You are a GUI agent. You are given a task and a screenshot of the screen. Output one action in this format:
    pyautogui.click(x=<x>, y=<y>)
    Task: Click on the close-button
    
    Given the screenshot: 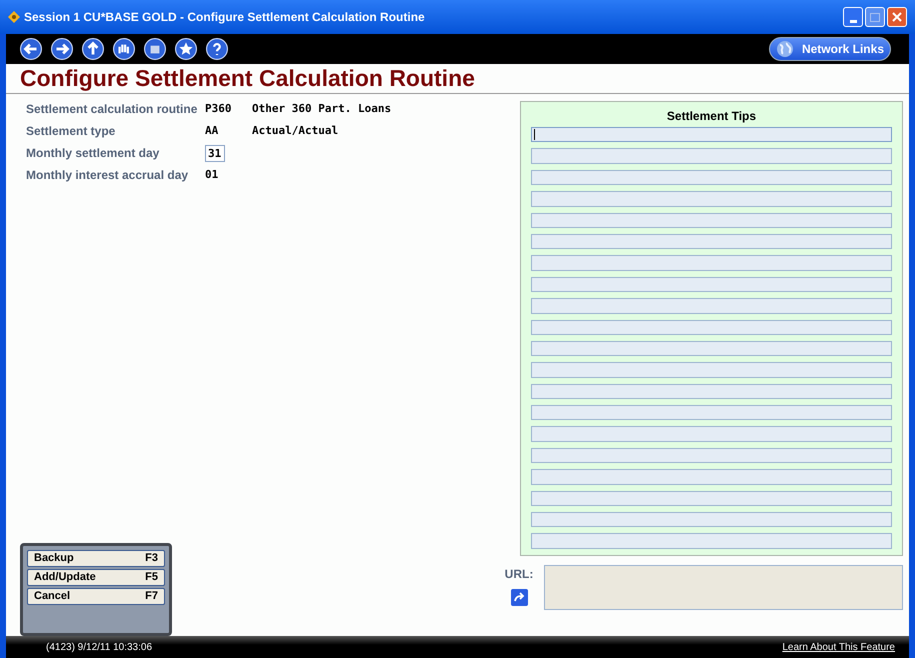 What is the action you would take?
    pyautogui.click(x=897, y=17)
    